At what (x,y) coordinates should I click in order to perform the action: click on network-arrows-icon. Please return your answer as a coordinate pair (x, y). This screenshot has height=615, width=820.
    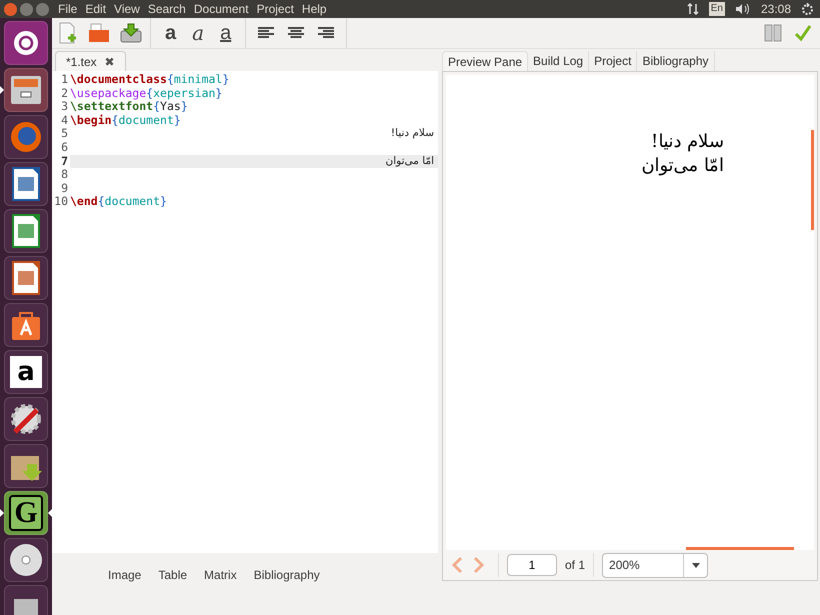
    Looking at the image, I should click on (692, 9).